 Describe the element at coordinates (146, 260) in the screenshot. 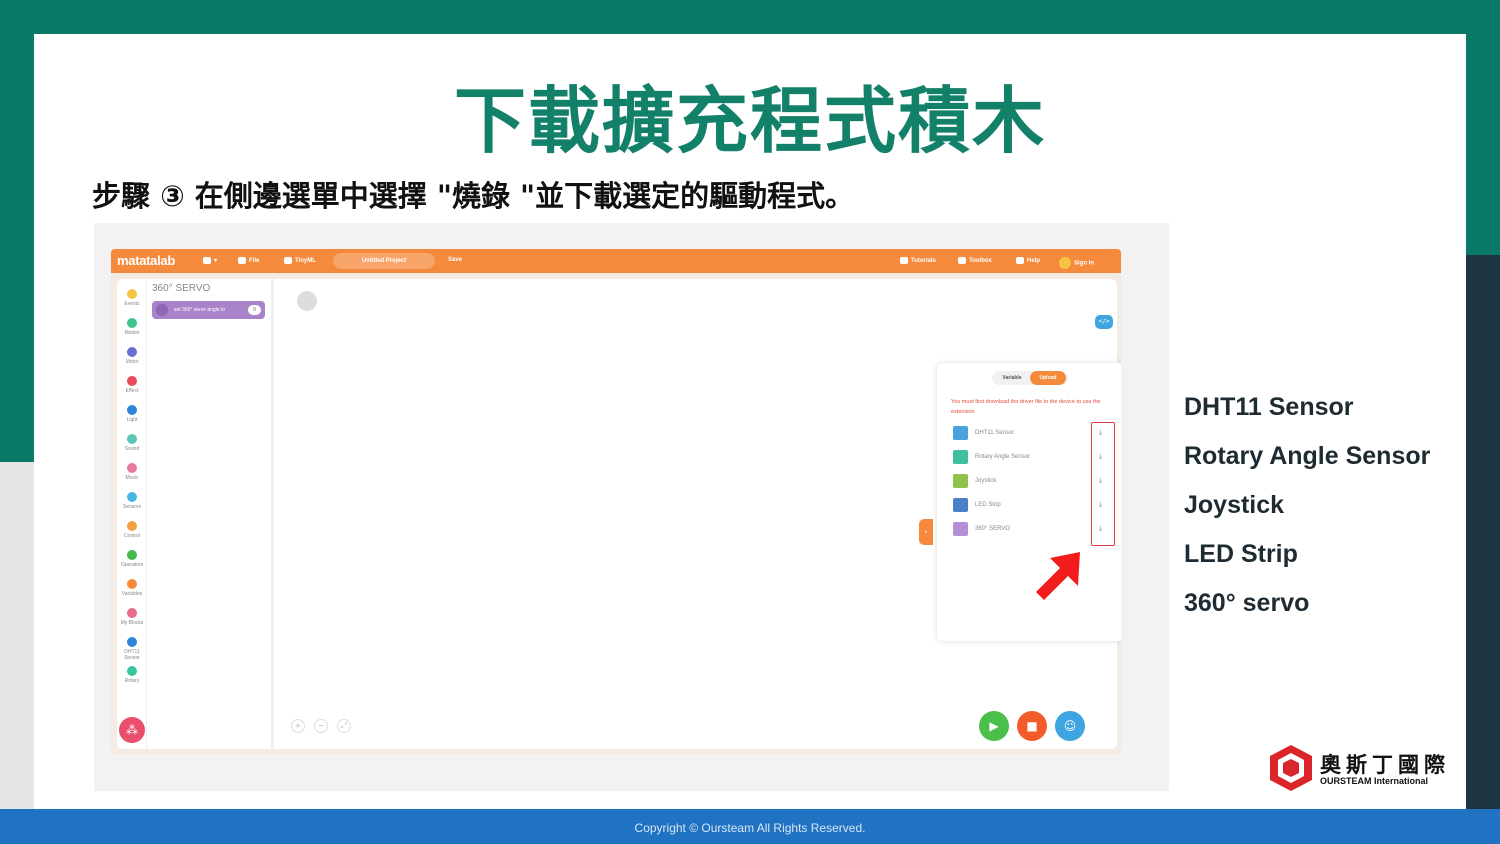

I see `app-logo: matatalab` at that location.